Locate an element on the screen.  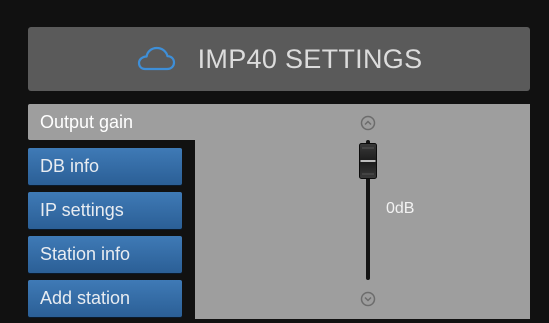
gain-value-label: 0dB is located at coordinates (400, 208).